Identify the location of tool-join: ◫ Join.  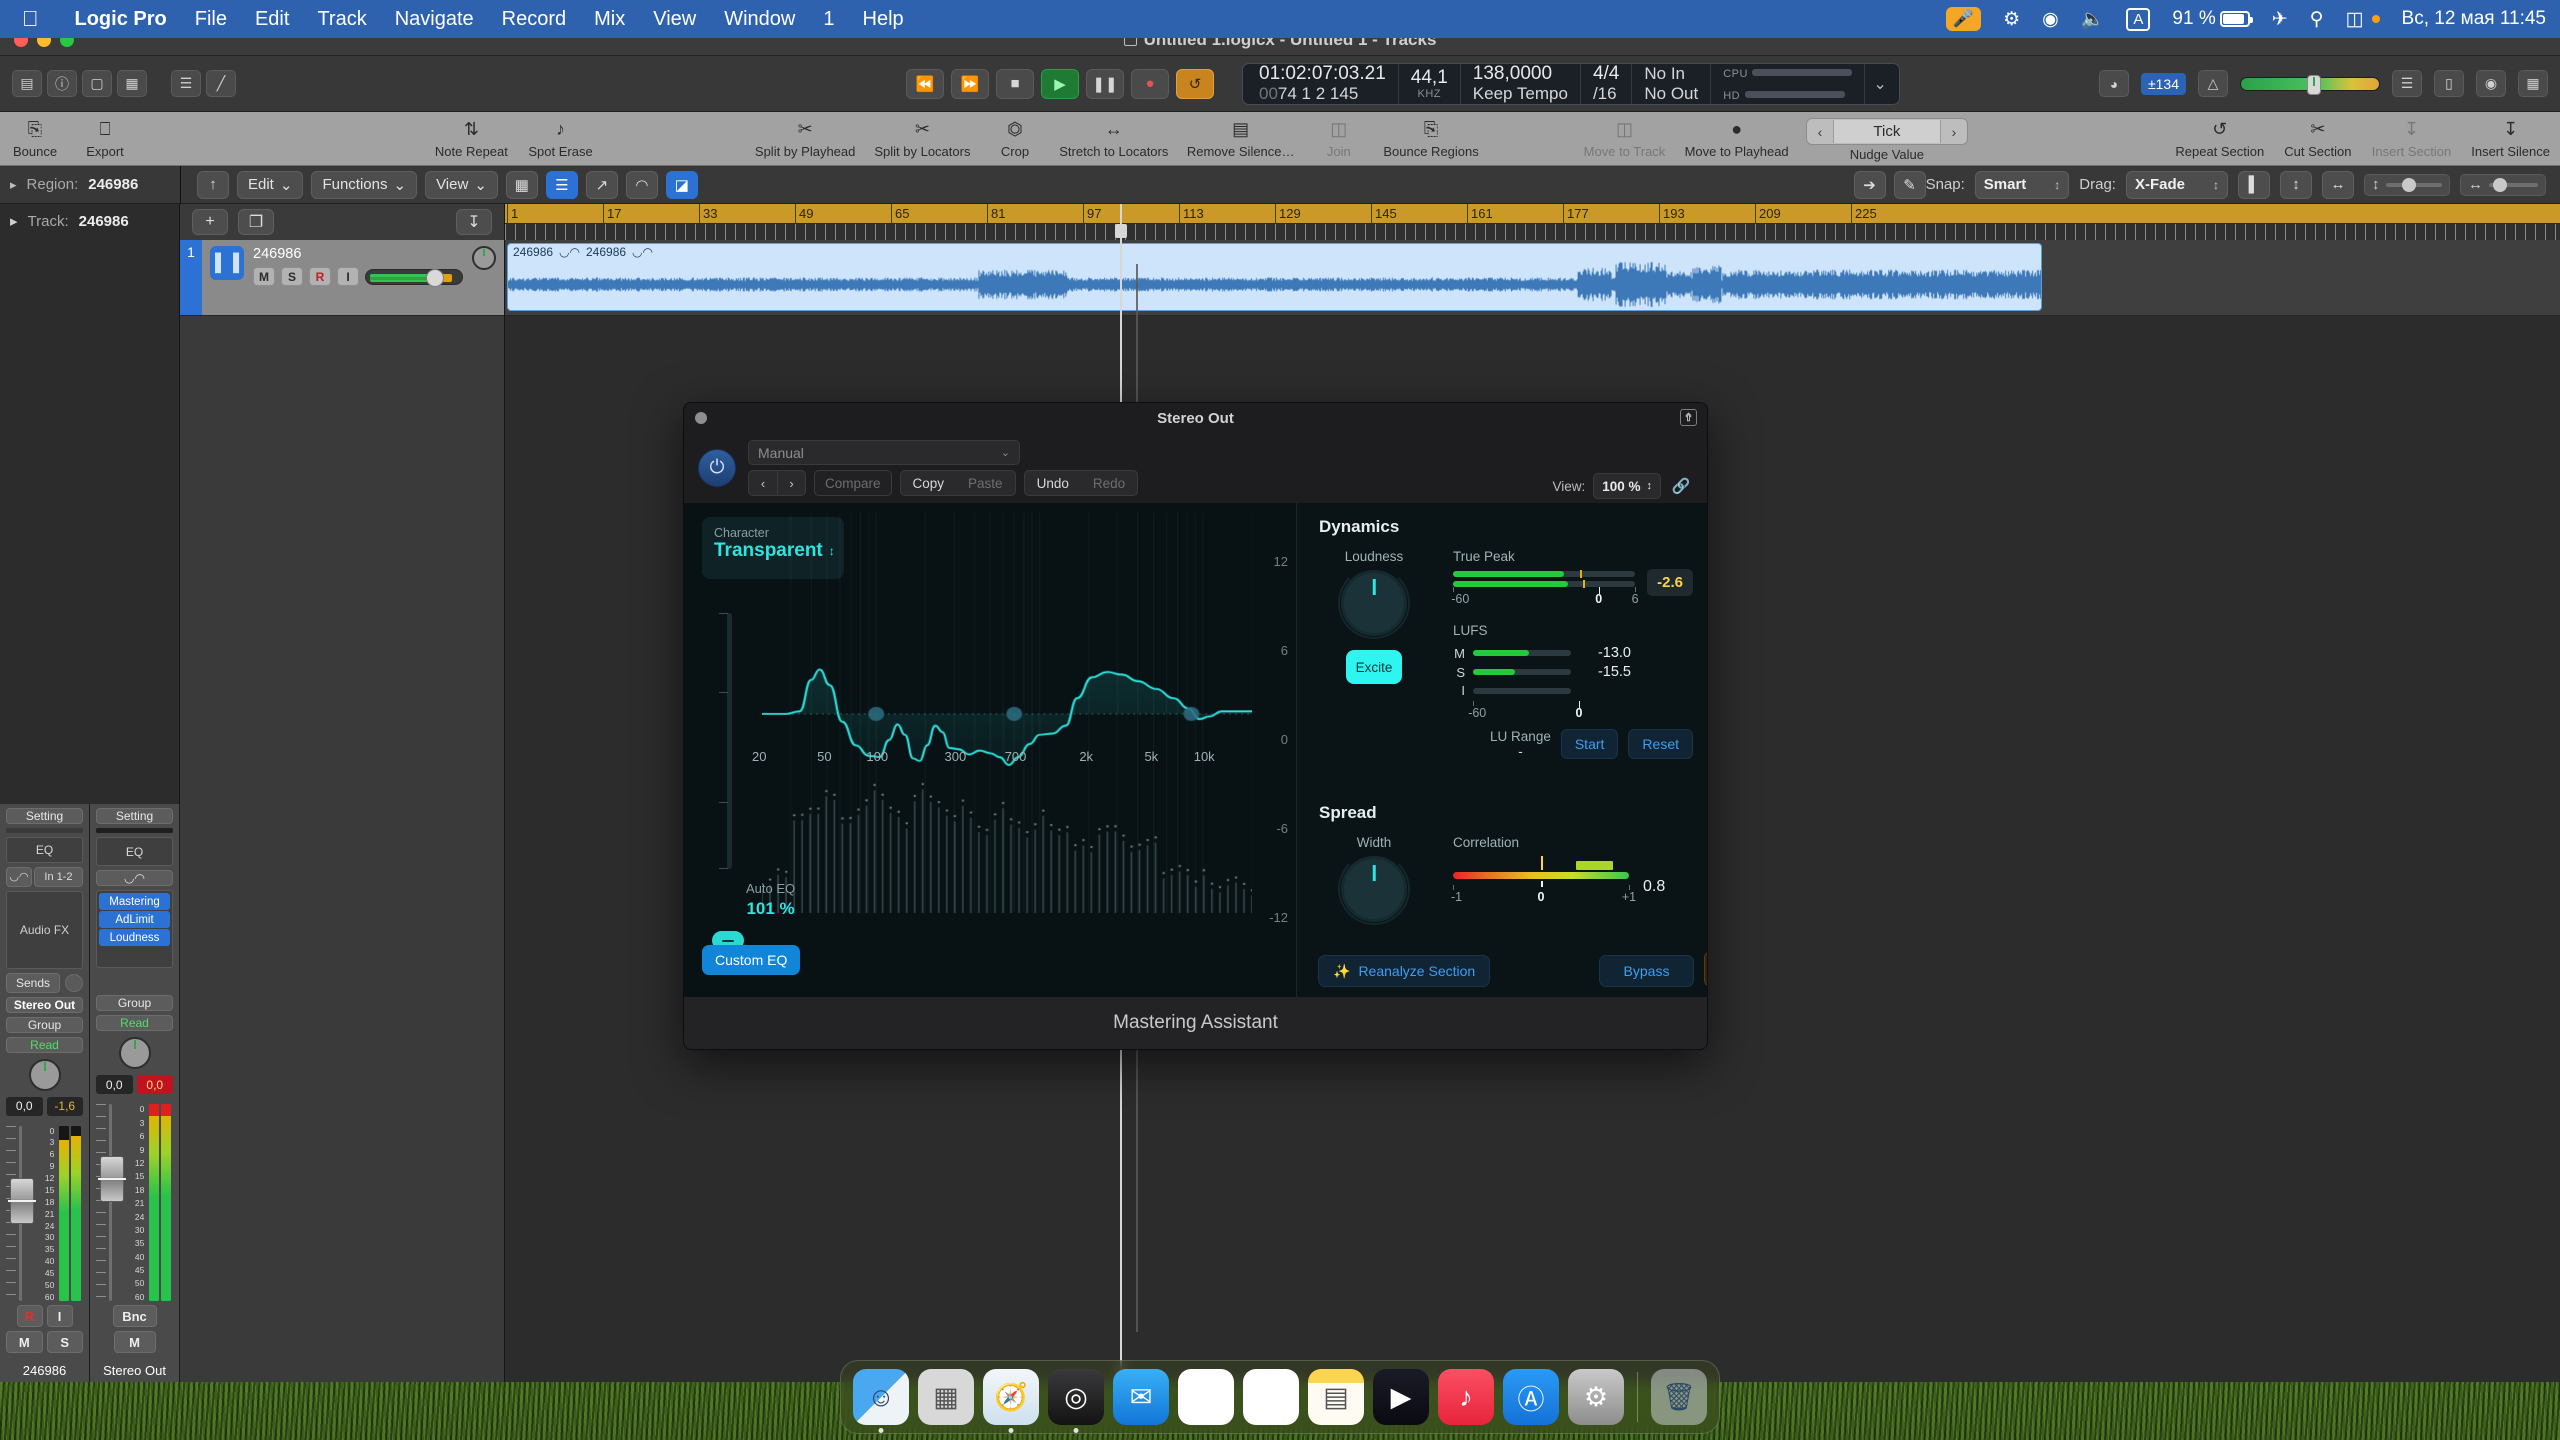
(1339, 136).